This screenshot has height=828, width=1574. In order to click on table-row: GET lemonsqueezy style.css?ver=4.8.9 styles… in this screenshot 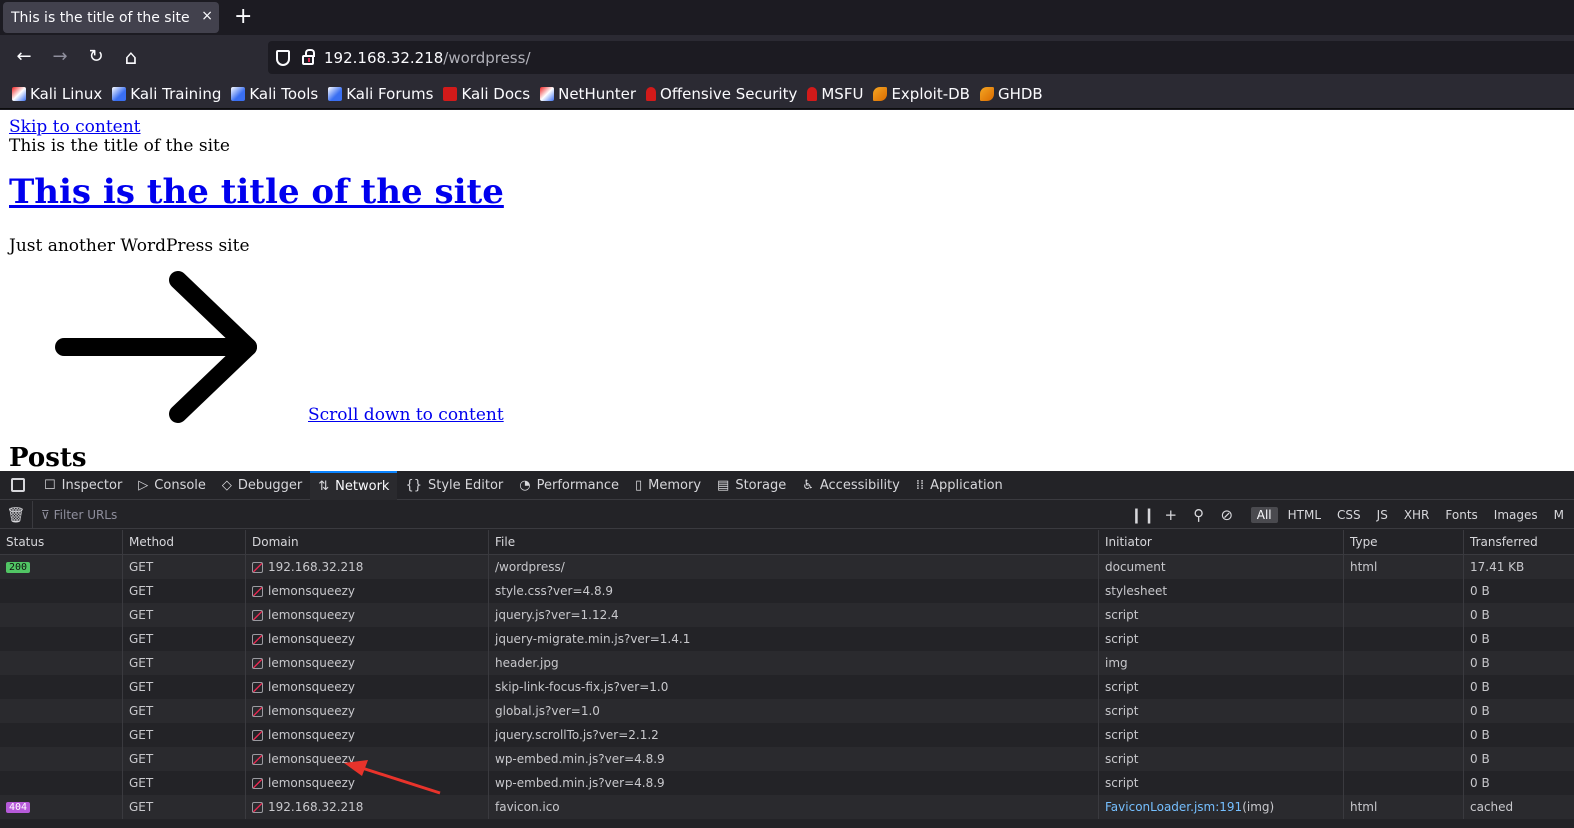, I will do `click(787, 591)`.